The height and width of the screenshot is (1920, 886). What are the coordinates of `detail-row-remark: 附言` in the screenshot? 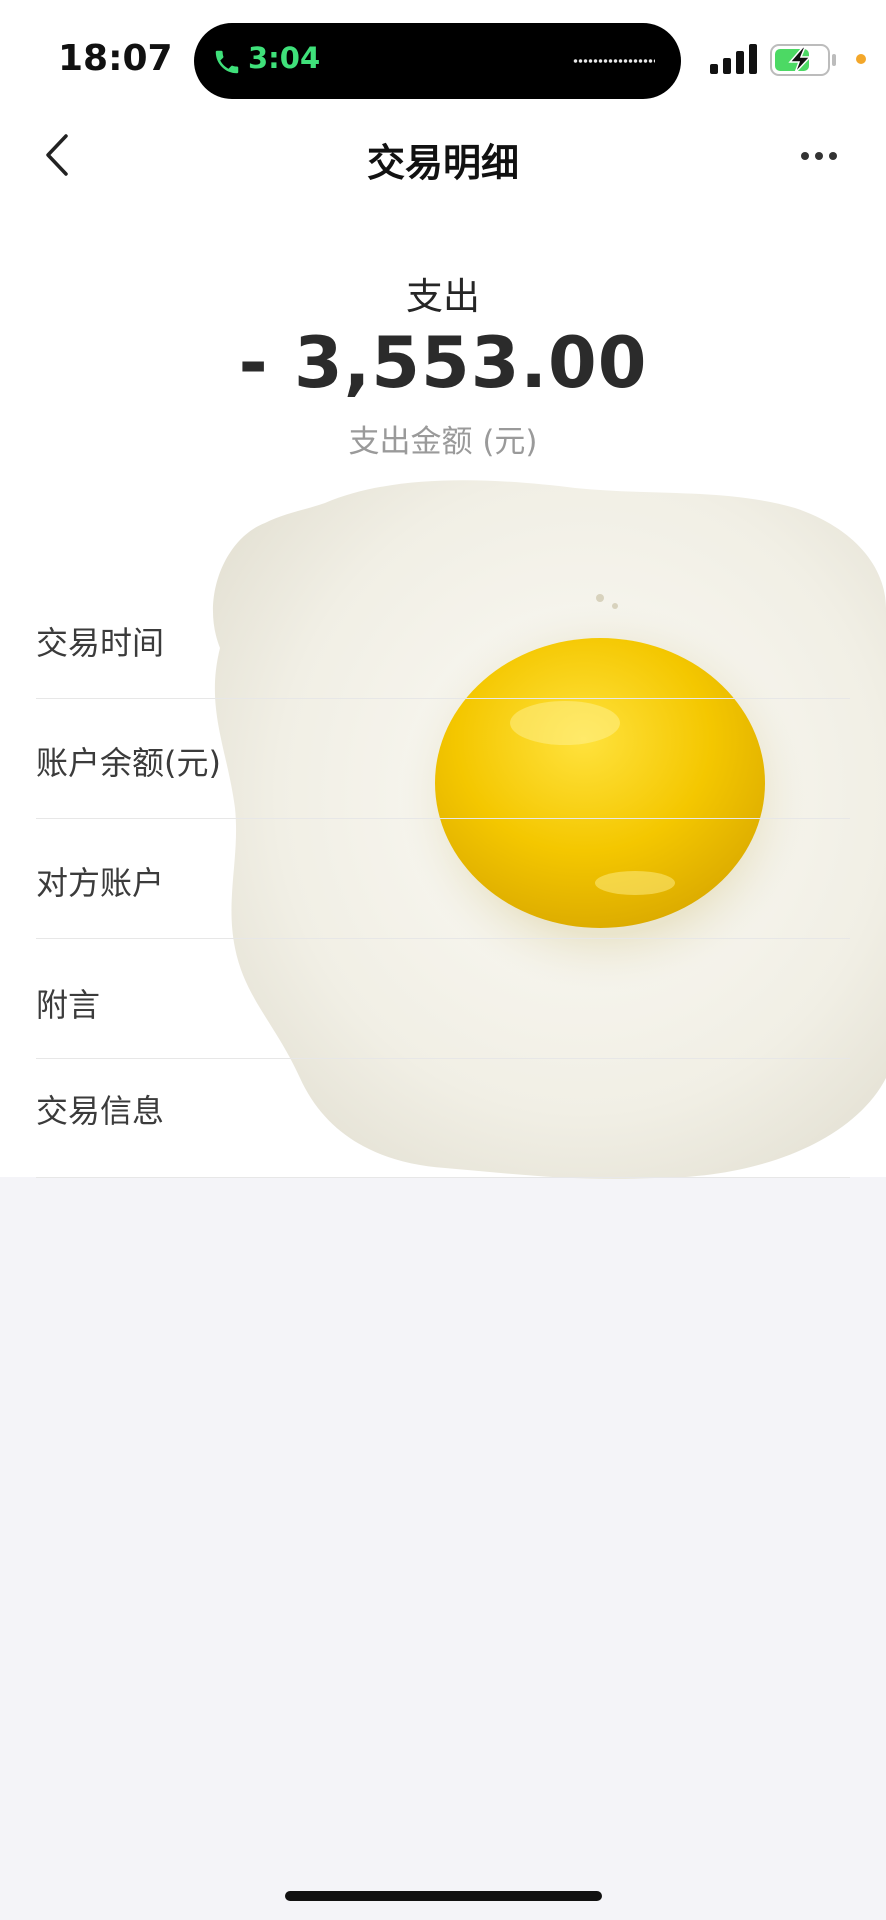 It's located at (443, 998).